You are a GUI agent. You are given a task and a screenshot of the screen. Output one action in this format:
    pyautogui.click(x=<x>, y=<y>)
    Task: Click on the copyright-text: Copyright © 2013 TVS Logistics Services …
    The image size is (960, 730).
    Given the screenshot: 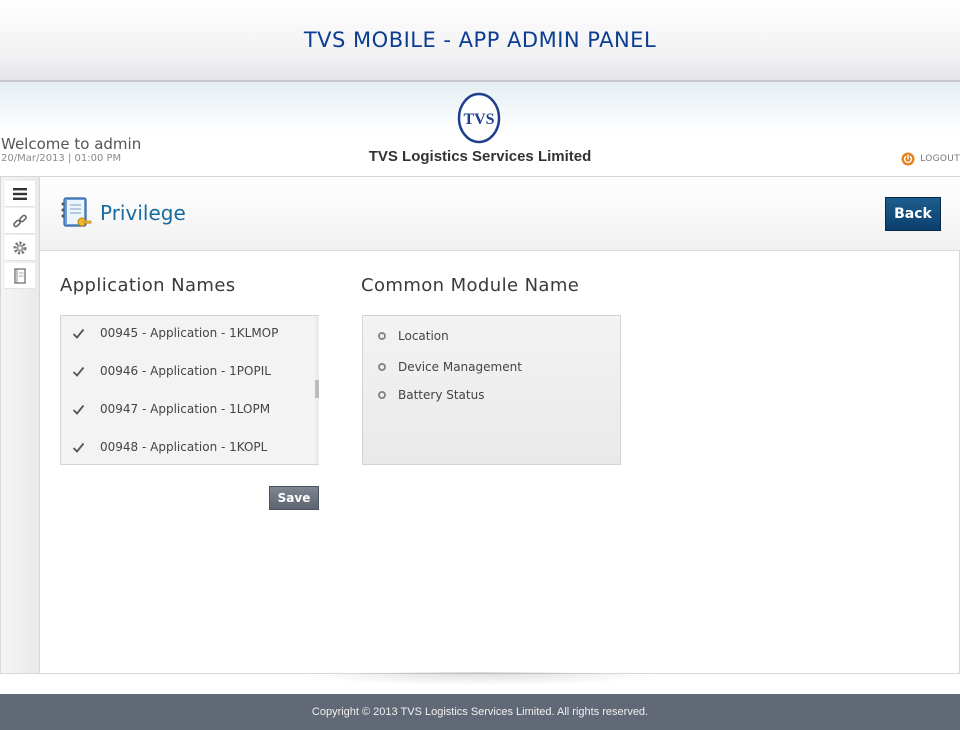 What is the action you would take?
    pyautogui.click(x=480, y=712)
    